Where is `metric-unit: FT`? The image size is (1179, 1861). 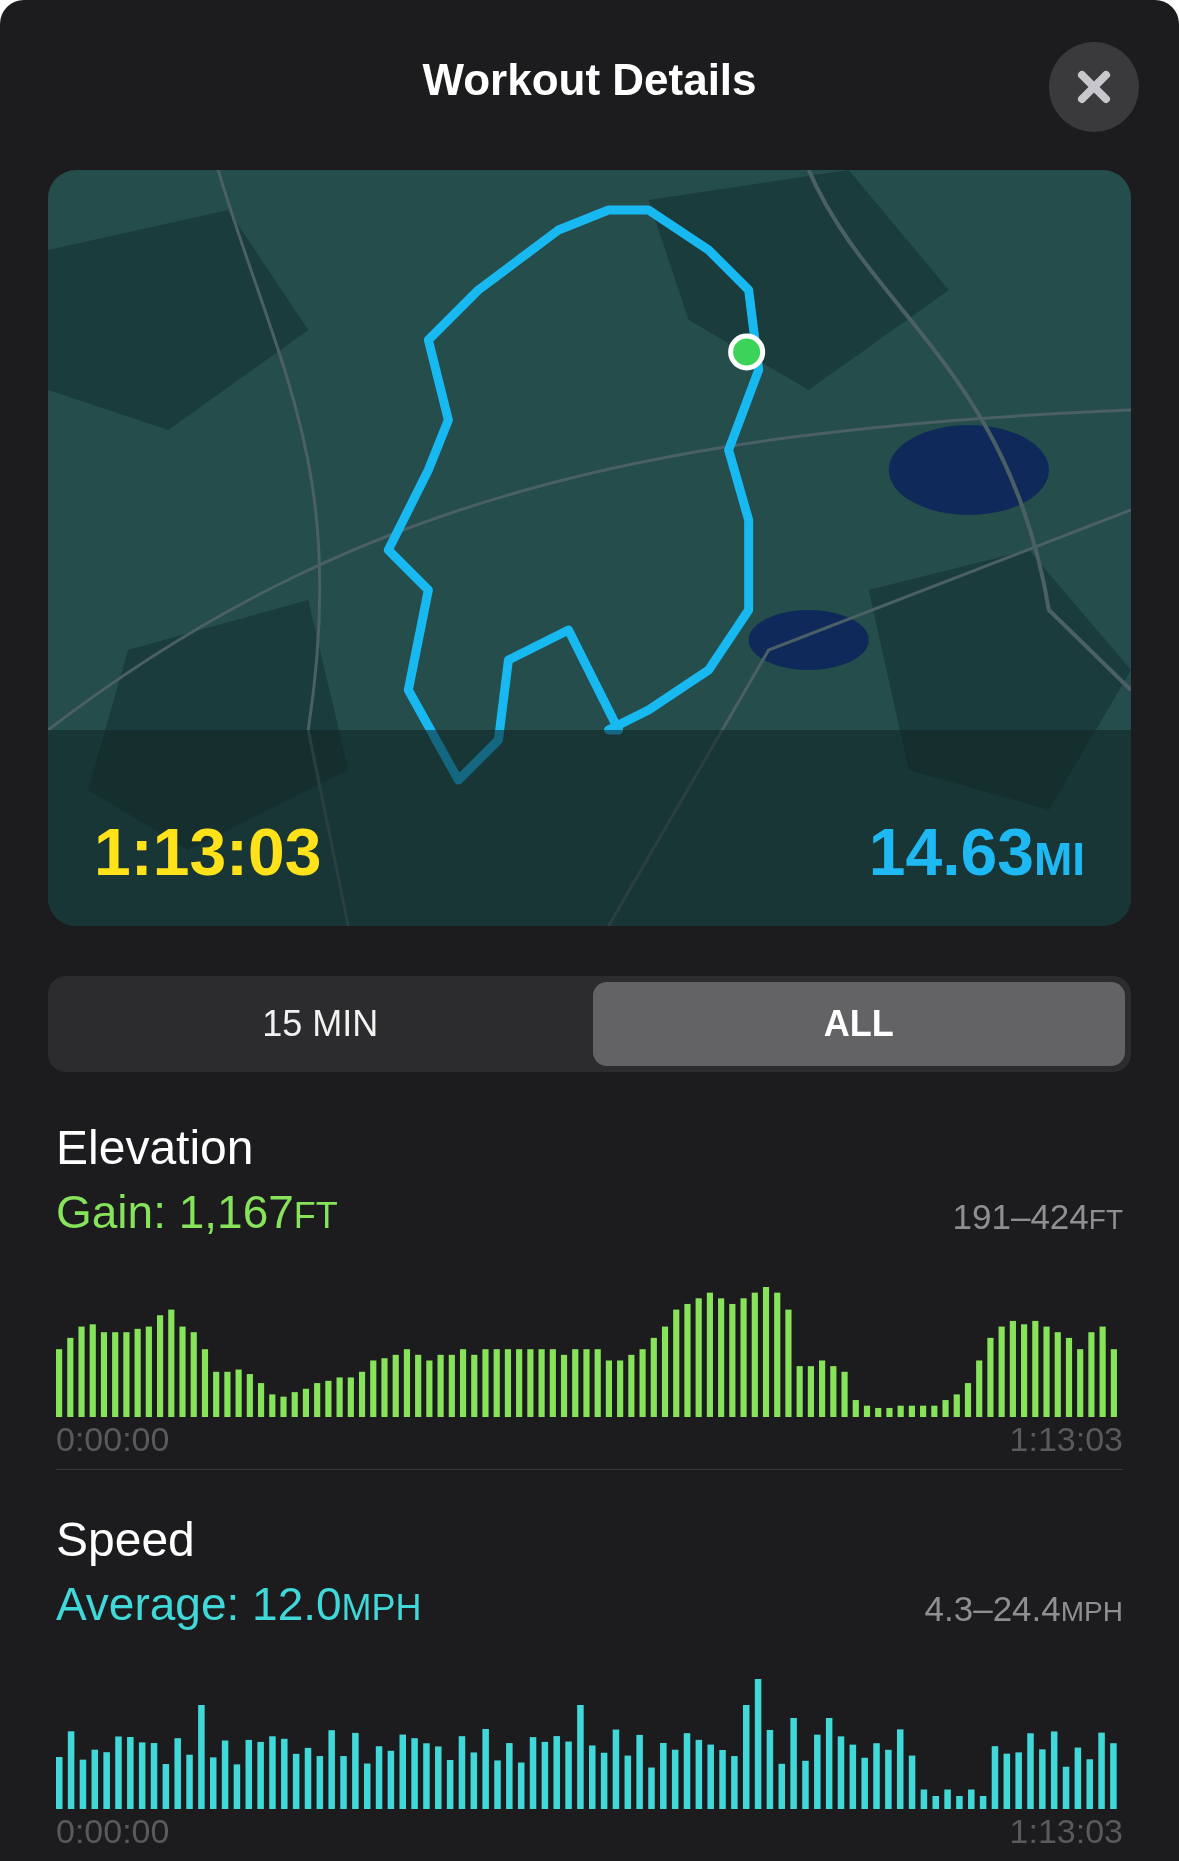
metric-unit: FT is located at coordinates (315, 1216).